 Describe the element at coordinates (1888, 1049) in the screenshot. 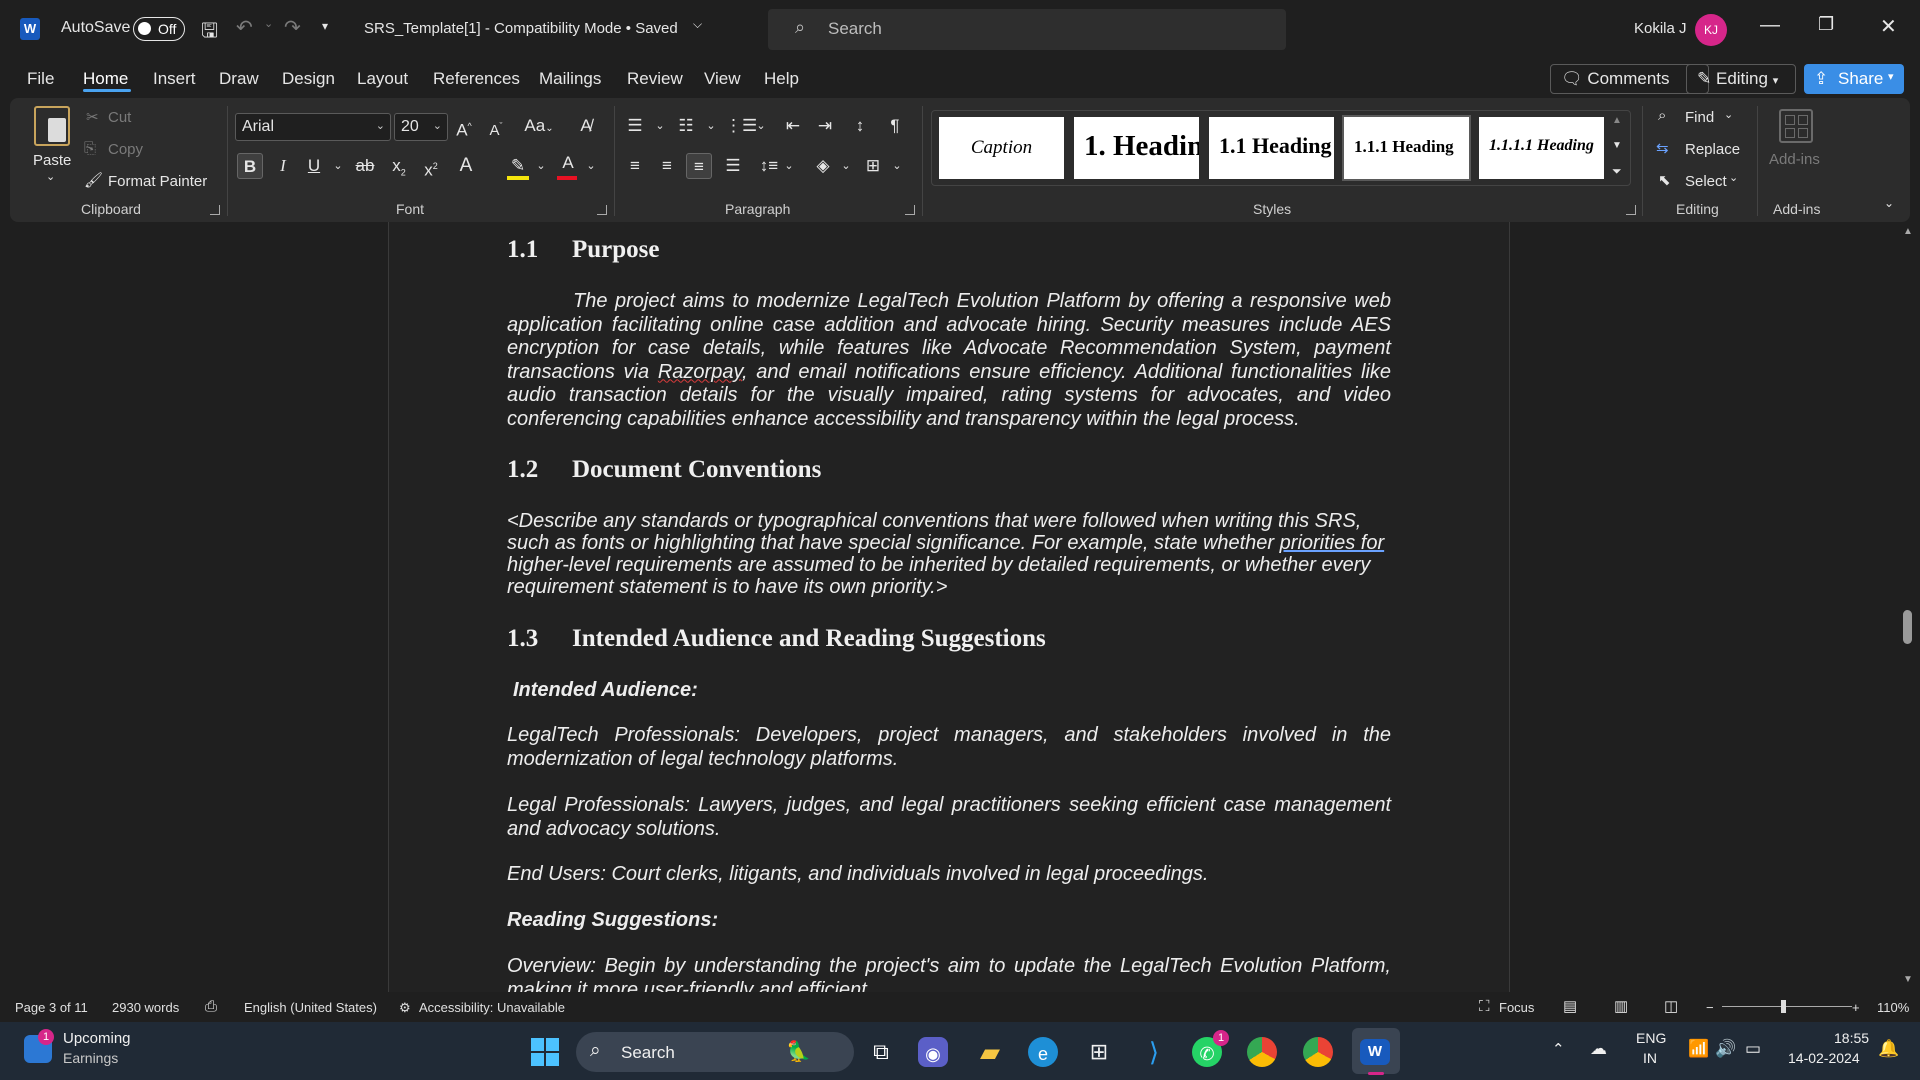

I see `notifications-bell-icon: 🔔` at that location.